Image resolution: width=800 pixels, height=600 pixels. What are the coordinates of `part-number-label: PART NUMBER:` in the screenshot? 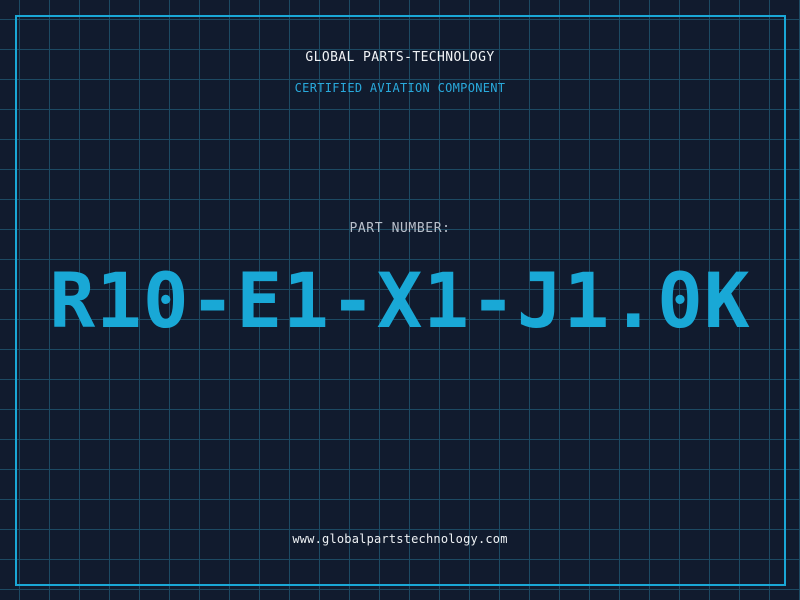 It's located at (400, 228).